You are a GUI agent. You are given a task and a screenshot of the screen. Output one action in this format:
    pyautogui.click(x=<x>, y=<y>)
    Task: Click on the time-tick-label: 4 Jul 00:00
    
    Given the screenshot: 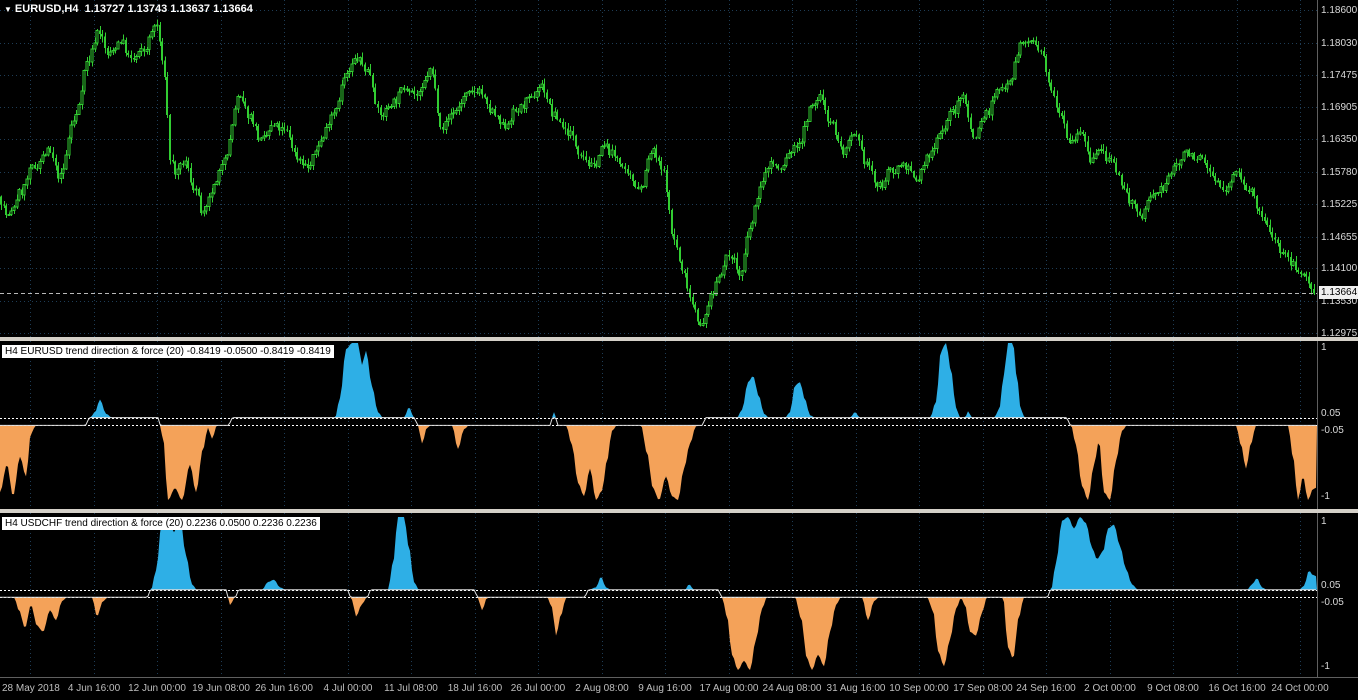 What is the action you would take?
    pyautogui.click(x=348, y=688)
    